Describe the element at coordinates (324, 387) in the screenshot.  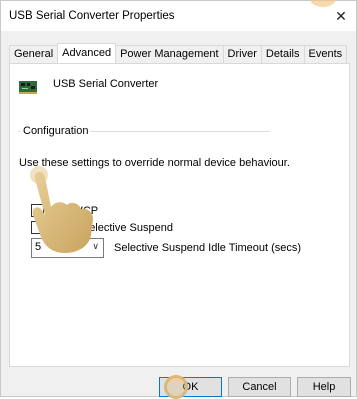
I see `help-button: Help` at that location.